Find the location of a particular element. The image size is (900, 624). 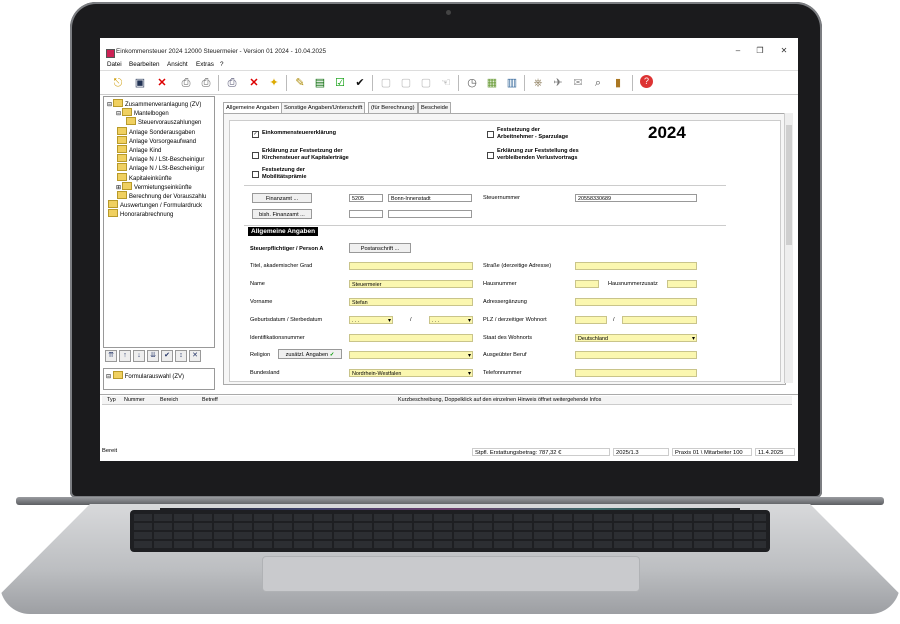

tab-sonstige-angaben: Sonstige Angaben/Unterschrift is located at coordinates (323, 107).